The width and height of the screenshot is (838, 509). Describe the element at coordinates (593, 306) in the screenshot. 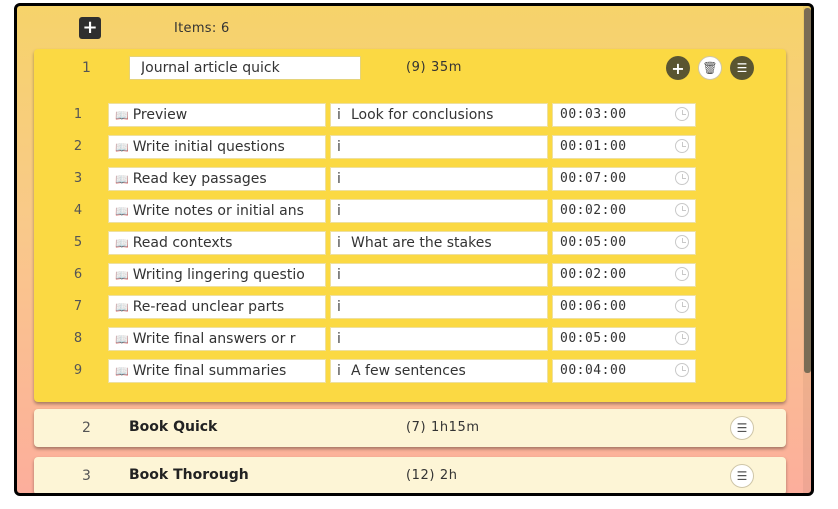

I see `step-time: 00:06:00` at that location.